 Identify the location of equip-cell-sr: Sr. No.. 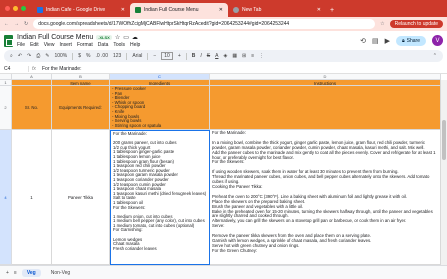
(32, 108).